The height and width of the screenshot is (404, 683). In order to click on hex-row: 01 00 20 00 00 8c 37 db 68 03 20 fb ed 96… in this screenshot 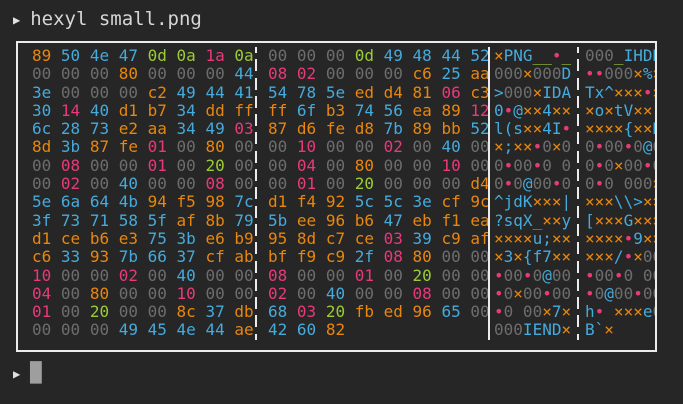, I will do `click(336, 312)`.